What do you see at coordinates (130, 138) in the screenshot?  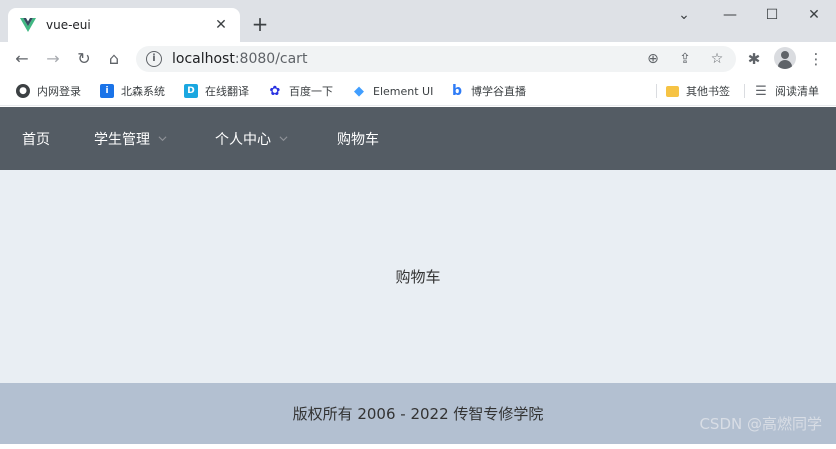 I see `menu-item-student-management: 学生管理` at bounding box center [130, 138].